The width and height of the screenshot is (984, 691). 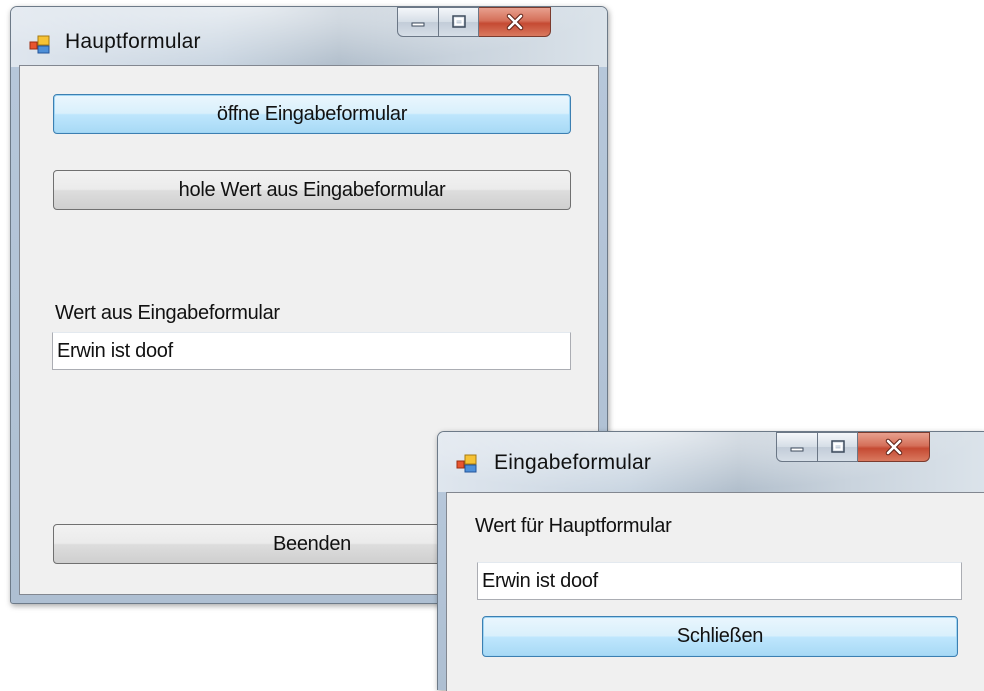 I want to click on main-form-minimize-button, so click(x=418, y=22).